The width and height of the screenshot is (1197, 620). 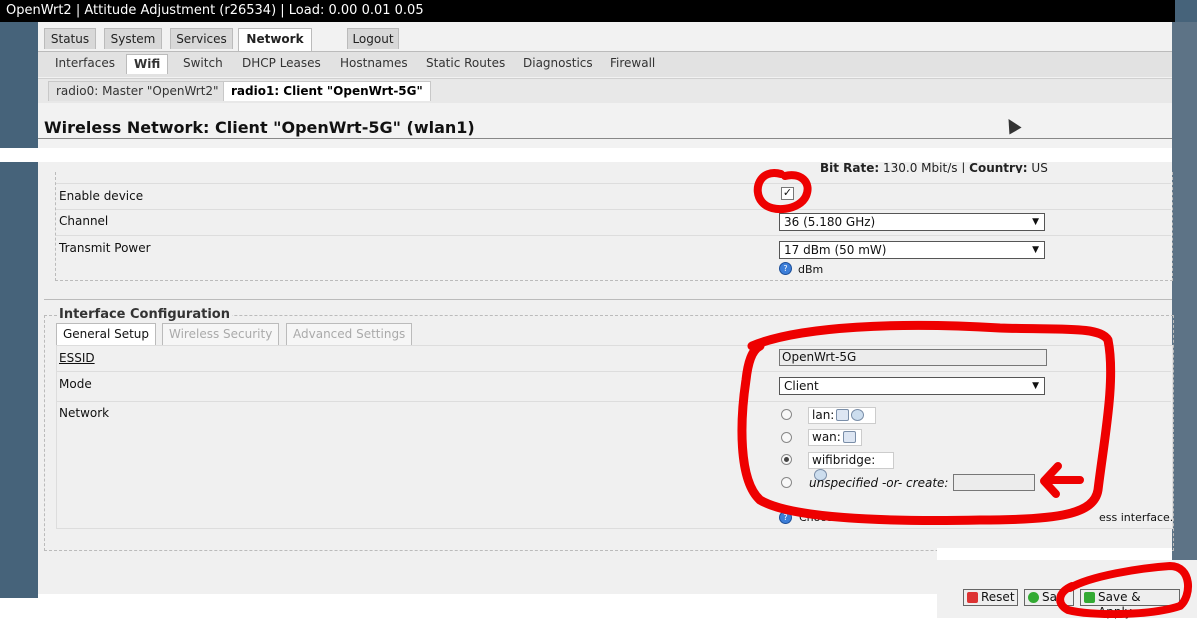 What do you see at coordinates (1062, 480) in the screenshot?
I see `arrow-icon` at bounding box center [1062, 480].